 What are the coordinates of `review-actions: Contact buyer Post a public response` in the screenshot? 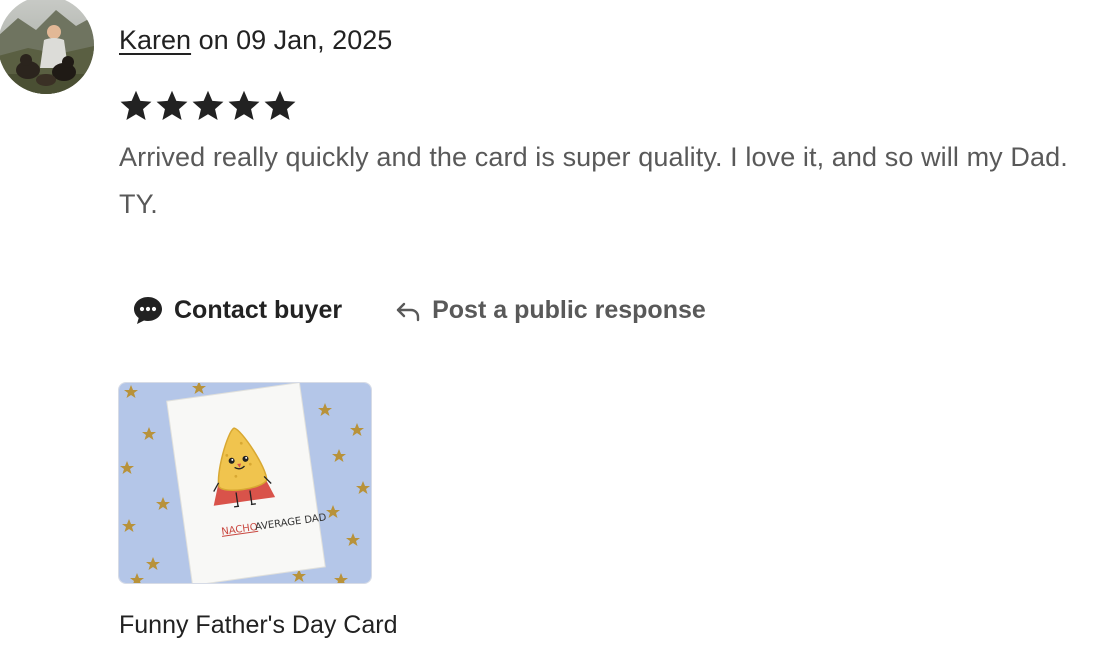 It's located at (419, 310).